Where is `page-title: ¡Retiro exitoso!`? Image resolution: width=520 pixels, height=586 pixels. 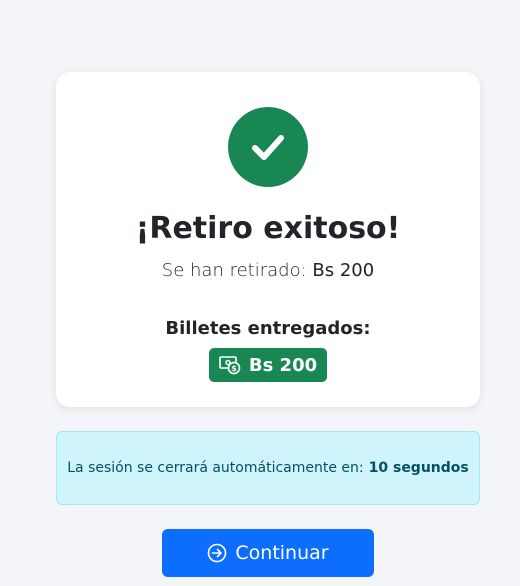
page-title: ¡Retiro exitoso! is located at coordinates (268, 228).